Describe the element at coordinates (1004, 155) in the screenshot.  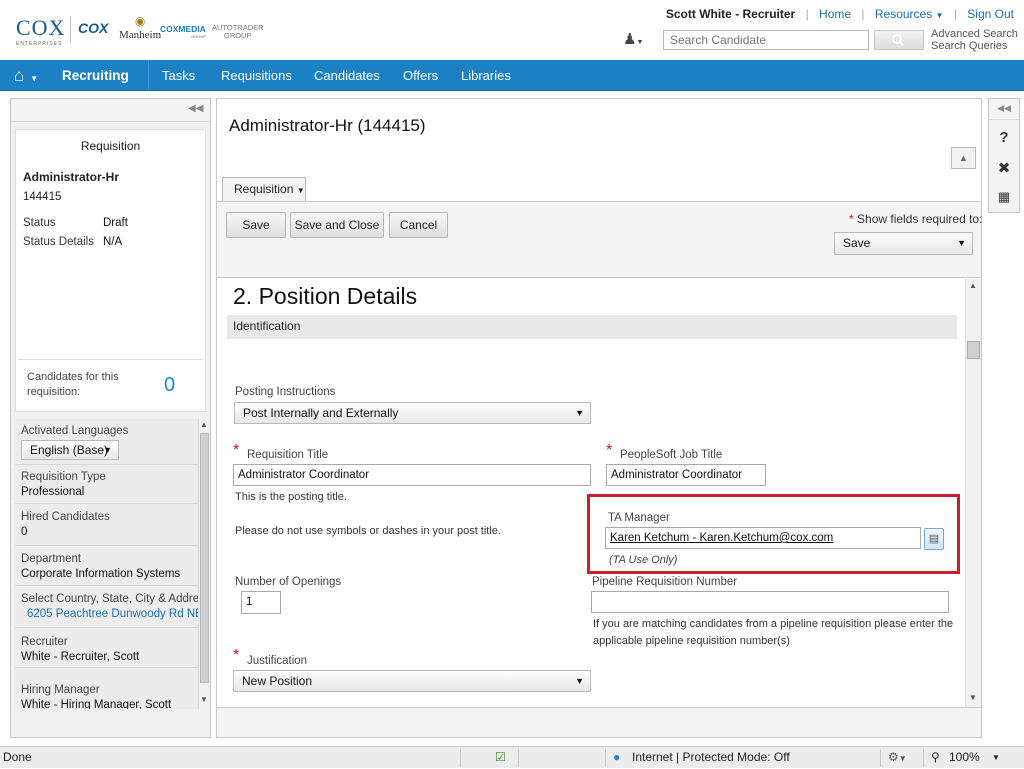
I see `right-tool-rail: ◀◀ ? ✖ ▦` at that location.